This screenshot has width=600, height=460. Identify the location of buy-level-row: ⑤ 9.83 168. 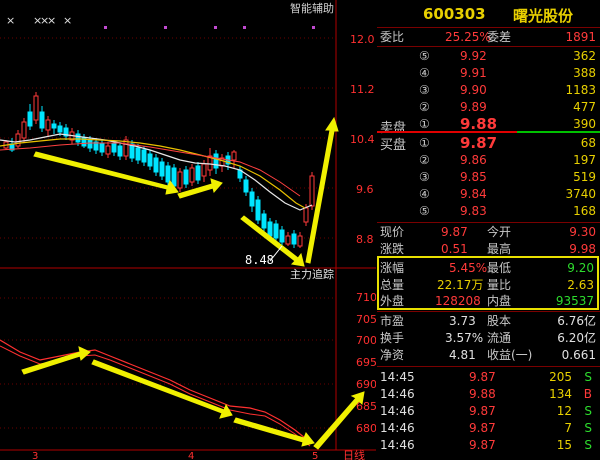
(488, 211).